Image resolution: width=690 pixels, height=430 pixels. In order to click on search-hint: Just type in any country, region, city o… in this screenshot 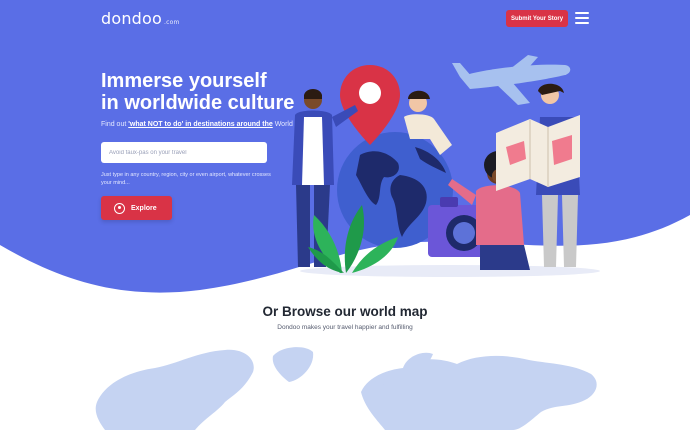, I will do `click(186, 179)`.